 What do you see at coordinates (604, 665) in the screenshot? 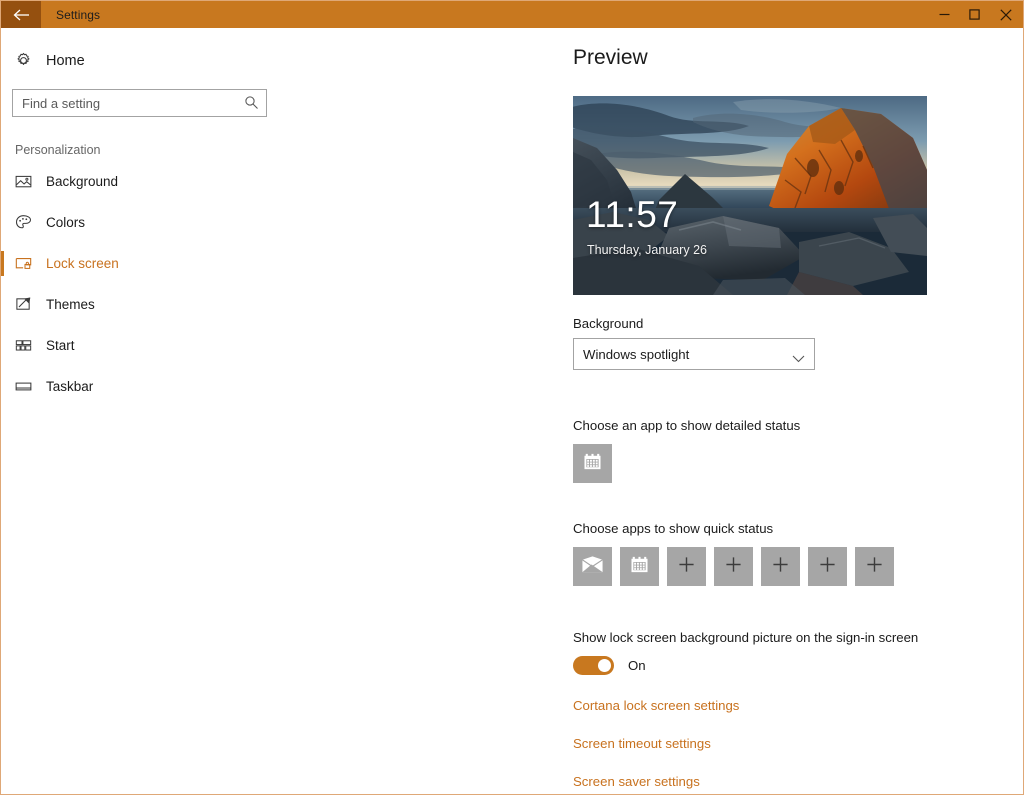
I see `toggle-knob` at bounding box center [604, 665].